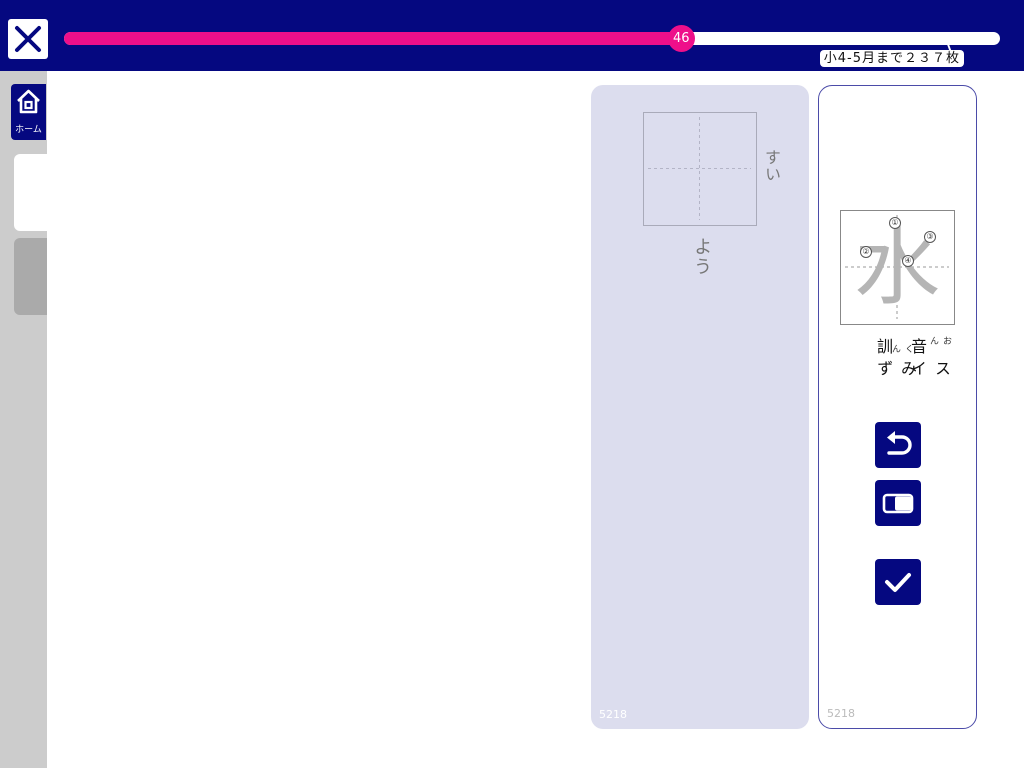 Image resolution: width=1024 pixels, height=768 pixels. I want to click on top-bar: 46 小4-5月まで２３７枚, so click(512, 35).